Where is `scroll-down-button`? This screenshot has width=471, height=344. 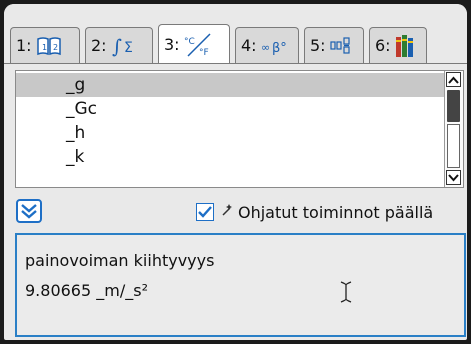 scroll-down-button is located at coordinates (453, 177).